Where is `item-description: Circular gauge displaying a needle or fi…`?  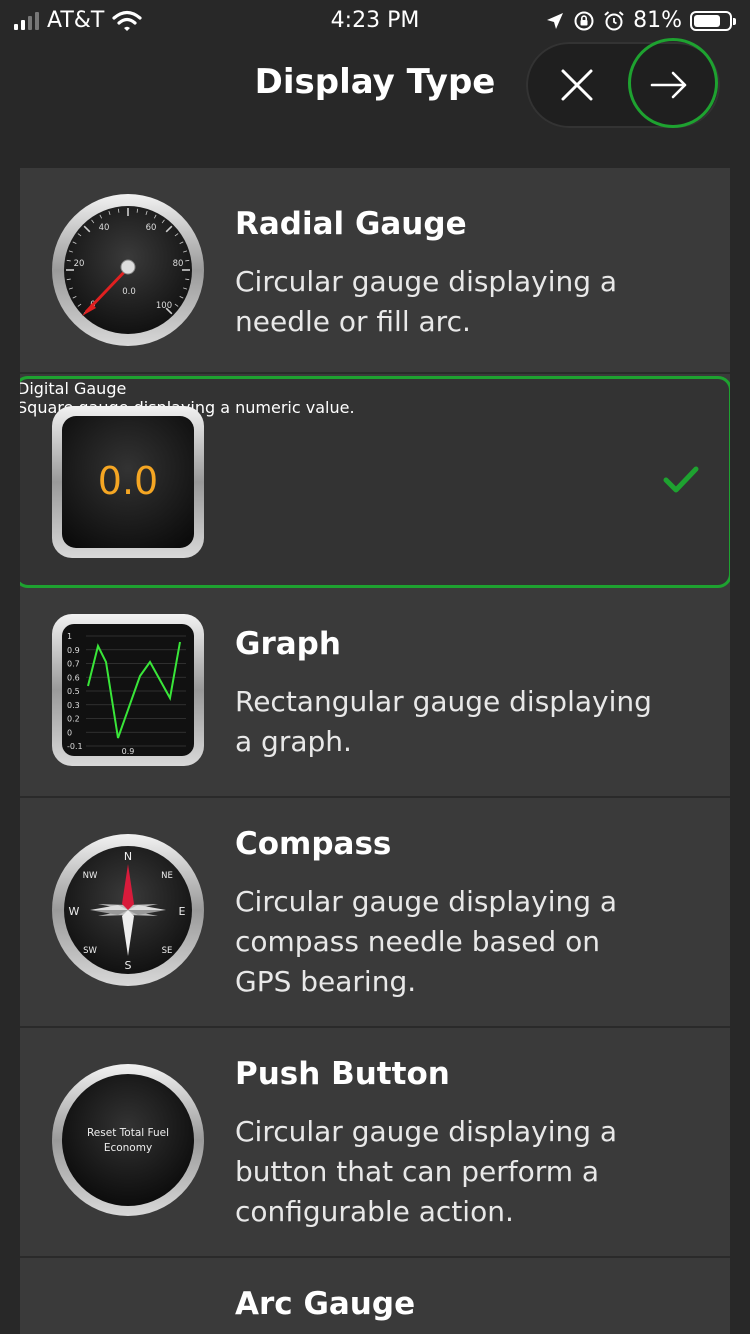 item-description: Circular gauge displaying a needle or fi… is located at coordinates (426, 301).